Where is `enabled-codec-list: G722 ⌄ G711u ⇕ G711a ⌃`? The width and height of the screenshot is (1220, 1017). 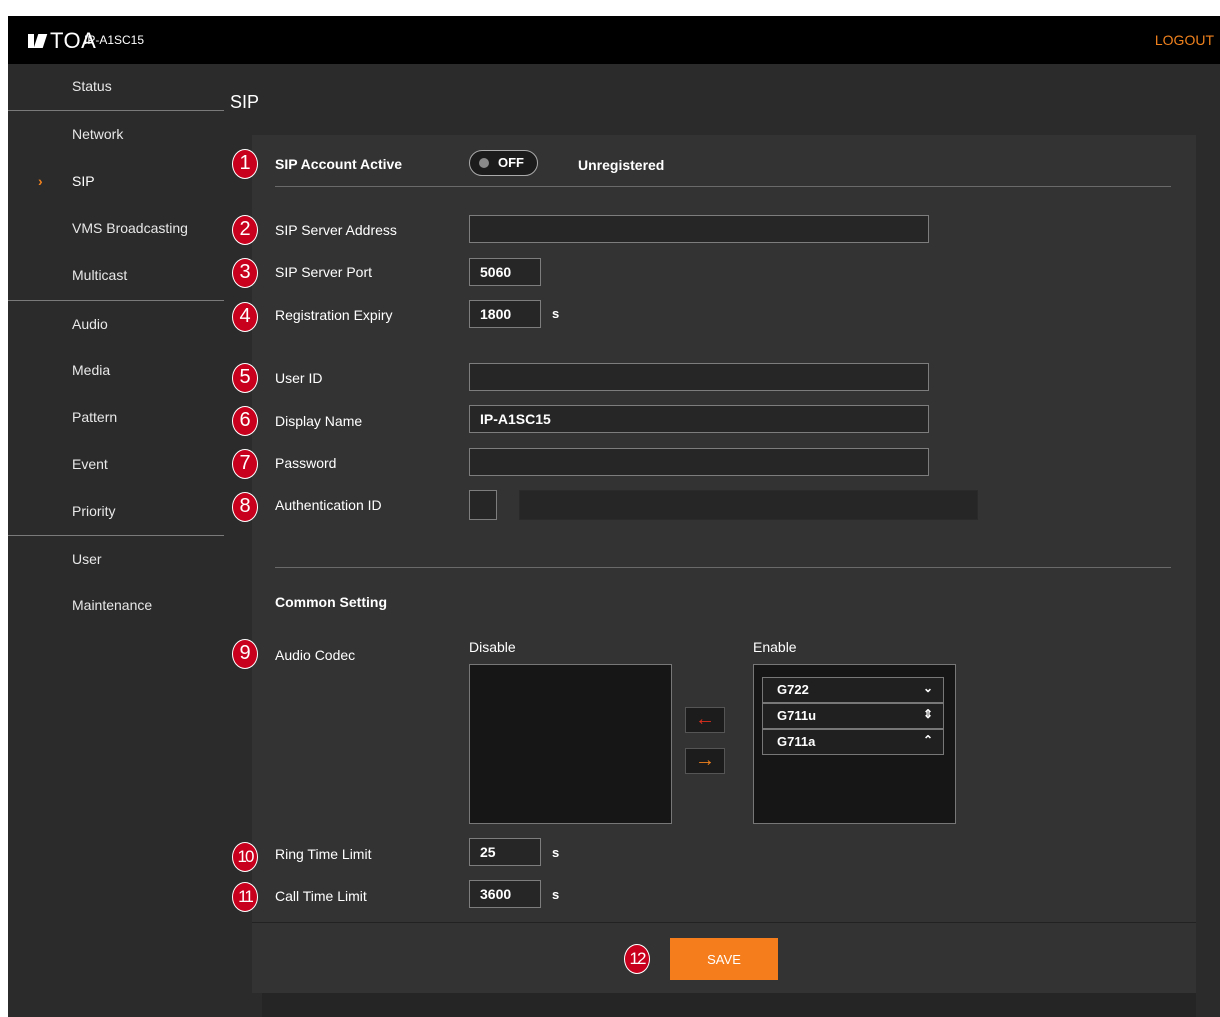 enabled-codec-list: G722 ⌄ G711u ⇕ G711a ⌃ is located at coordinates (854, 744).